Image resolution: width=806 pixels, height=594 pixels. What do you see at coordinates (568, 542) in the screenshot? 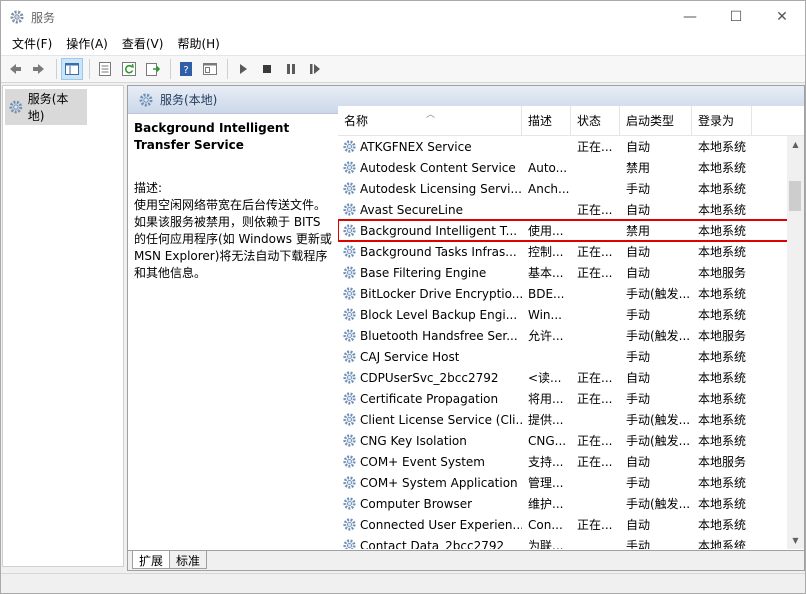
I see `service-row: Contact Data_2bcc2792 为联... 手动 本地系统` at bounding box center [568, 542].